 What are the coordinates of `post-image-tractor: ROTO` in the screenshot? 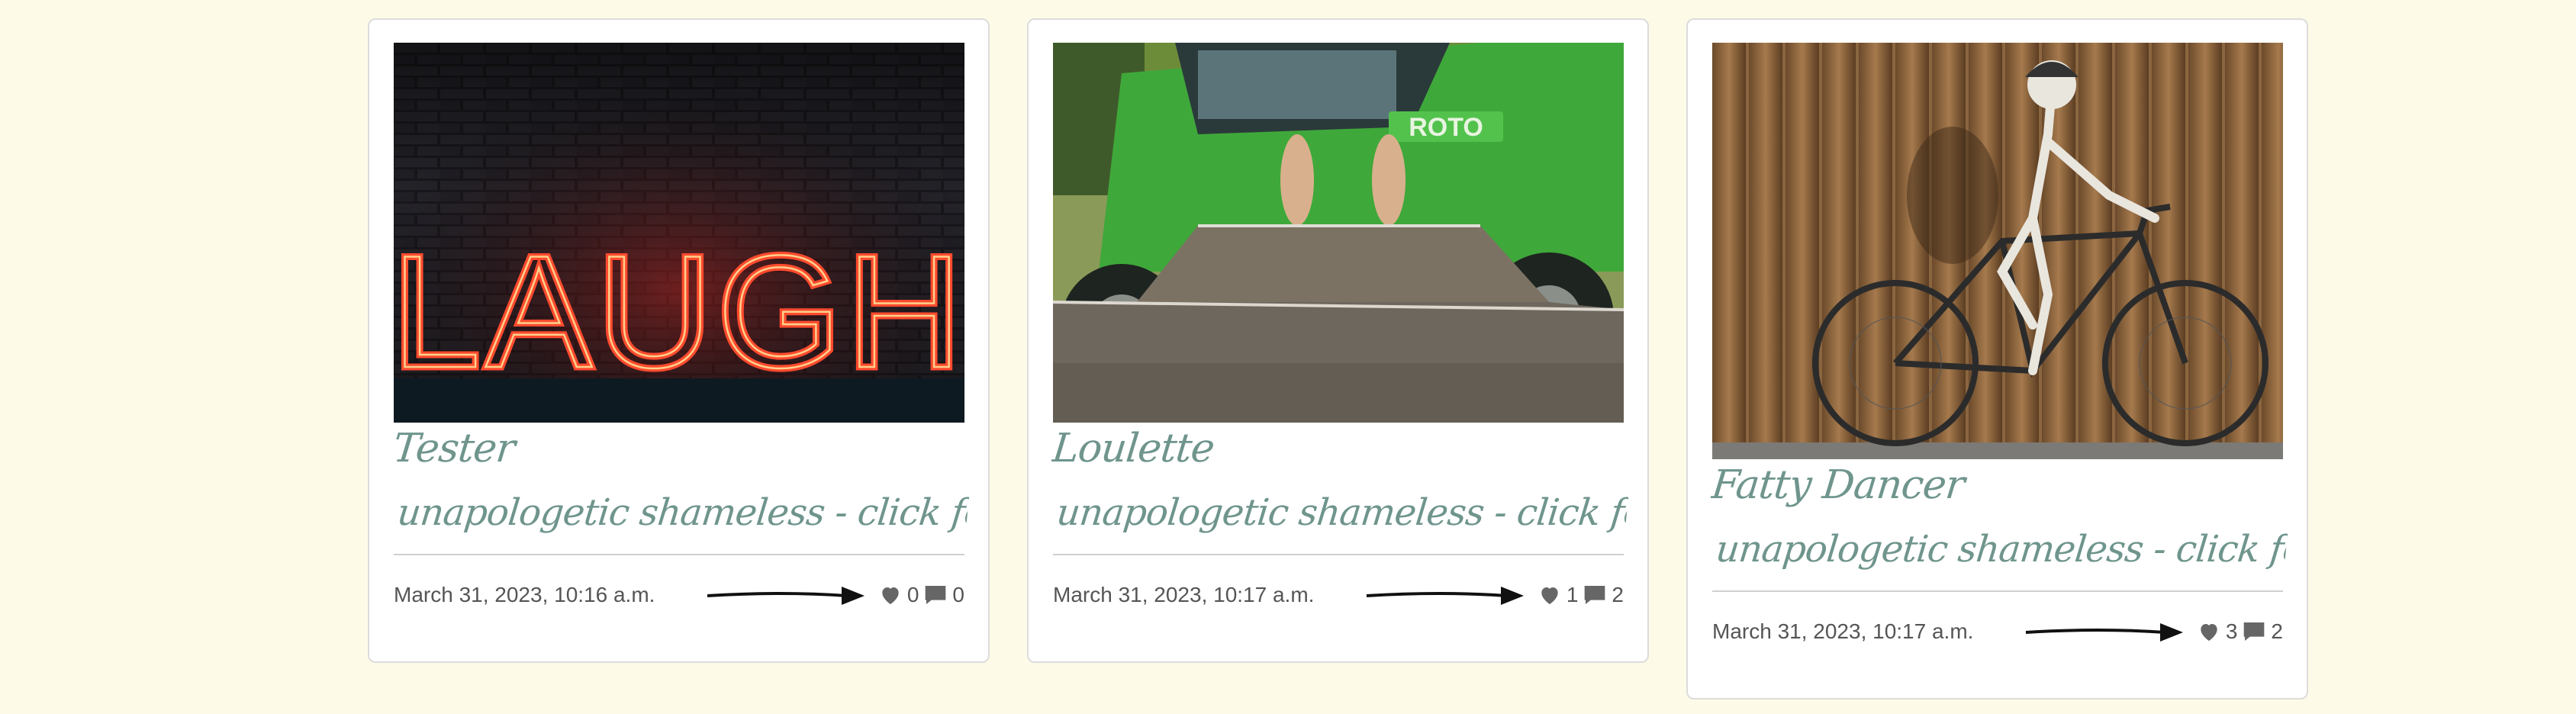 It's located at (1338, 233).